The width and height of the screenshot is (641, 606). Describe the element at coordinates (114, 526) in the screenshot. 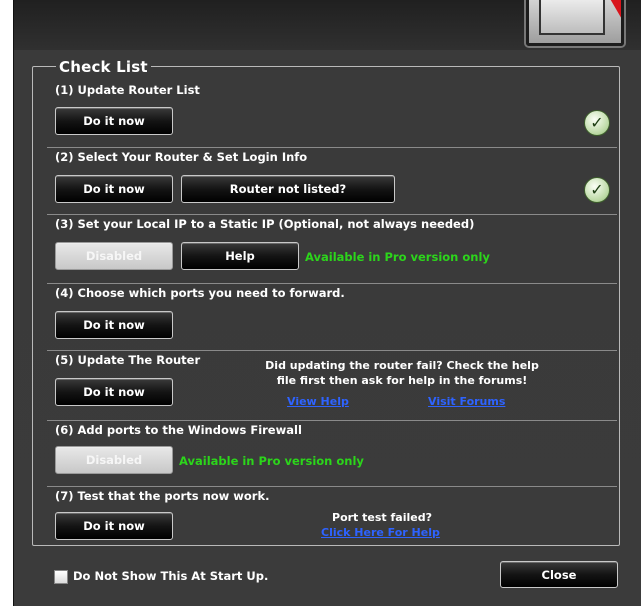

I see `step-7-do-it-now-button: Do it now` at that location.